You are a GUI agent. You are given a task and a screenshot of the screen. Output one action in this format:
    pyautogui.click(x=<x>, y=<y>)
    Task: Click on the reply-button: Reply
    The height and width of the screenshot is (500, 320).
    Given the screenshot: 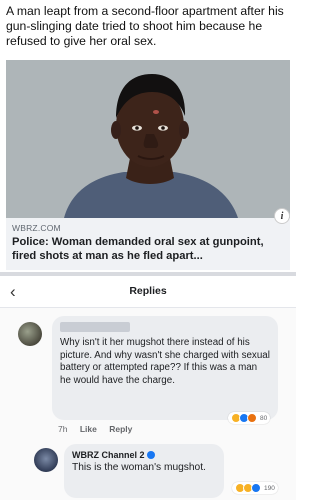 What is the action you would take?
    pyautogui.click(x=120, y=429)
    